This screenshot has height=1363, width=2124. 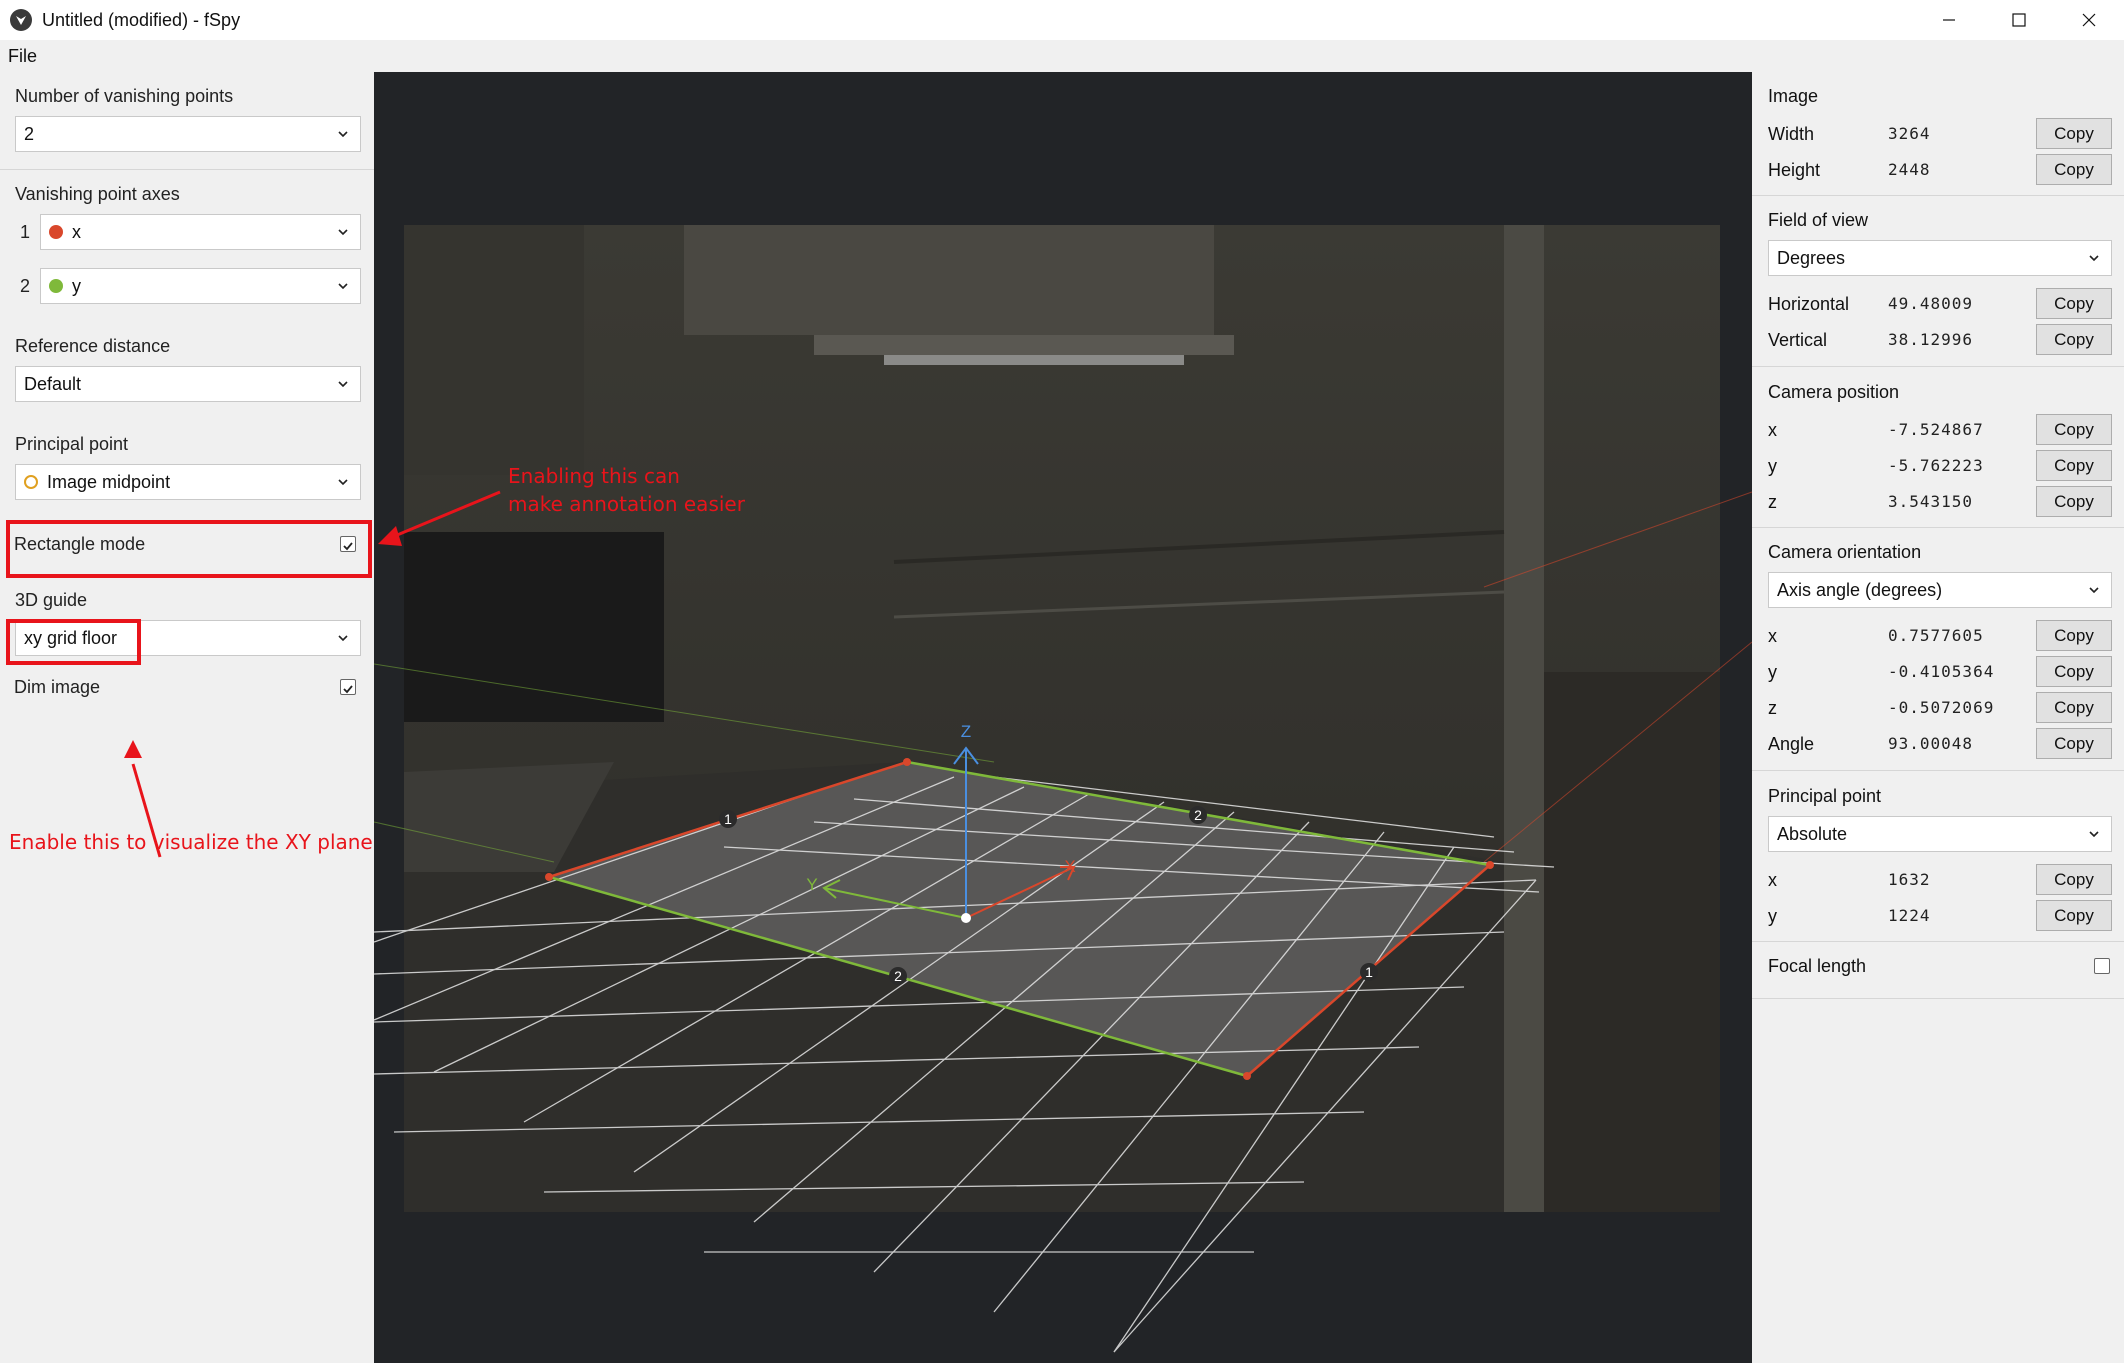 What do you see at coordinates (1936, 465) in the screenshot?
I see `pos-y-value: -5.762223` at bounding box center [1936, 465].